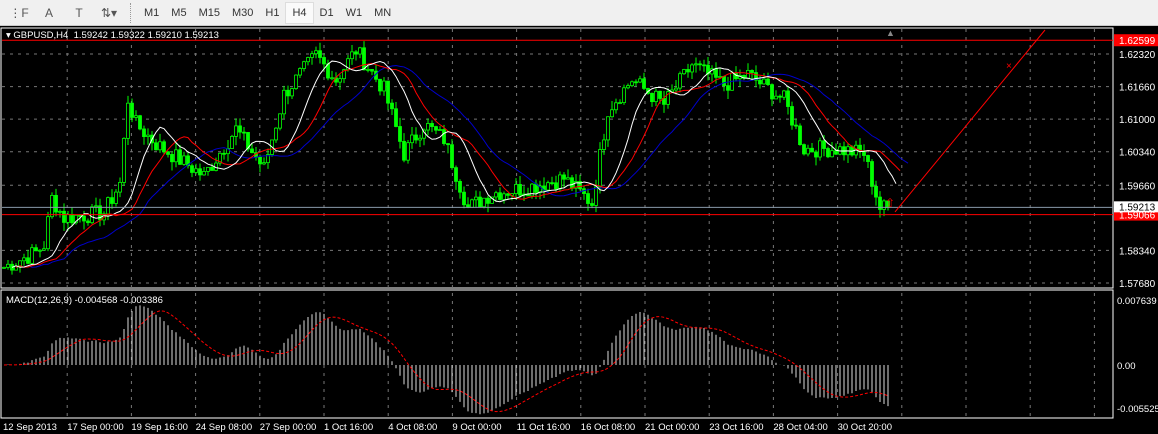  I want to click on timeframe-m5: M5, so click(178, 13).